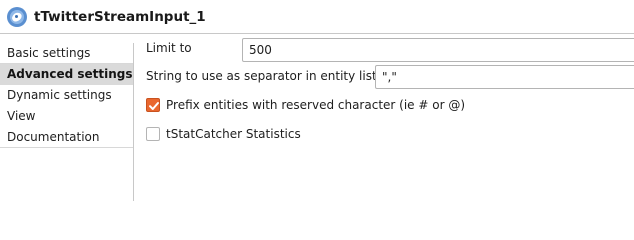  I want to click on separator-input, so click(504, 77).